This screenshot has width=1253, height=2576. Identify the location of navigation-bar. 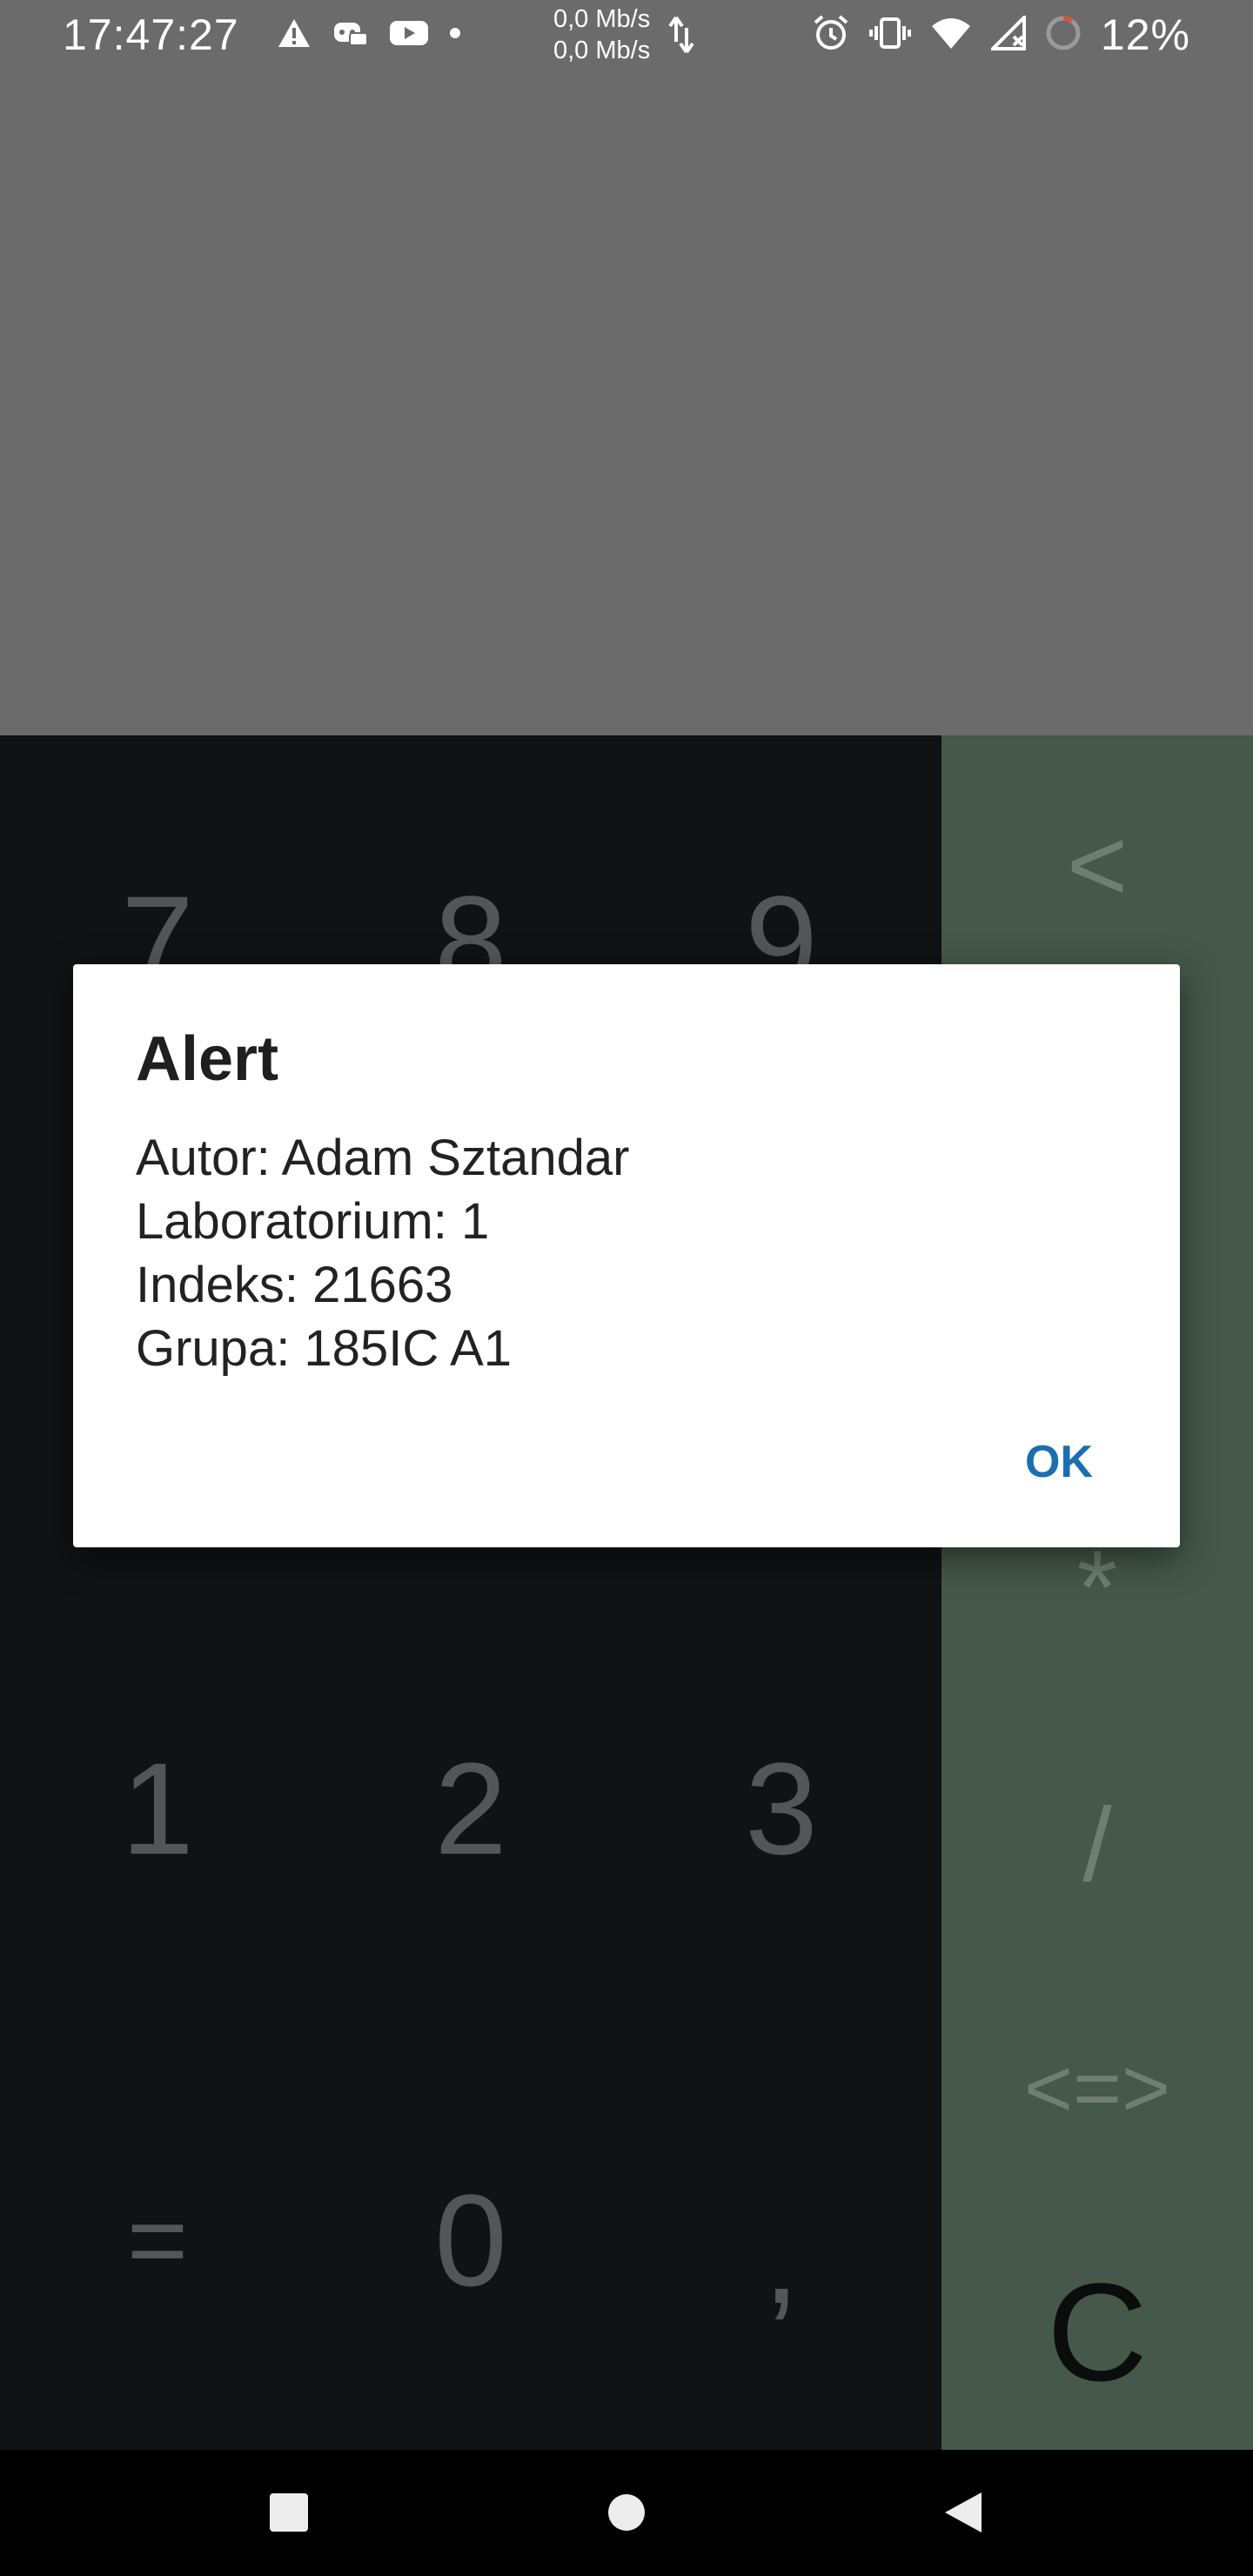
(626, 2513).